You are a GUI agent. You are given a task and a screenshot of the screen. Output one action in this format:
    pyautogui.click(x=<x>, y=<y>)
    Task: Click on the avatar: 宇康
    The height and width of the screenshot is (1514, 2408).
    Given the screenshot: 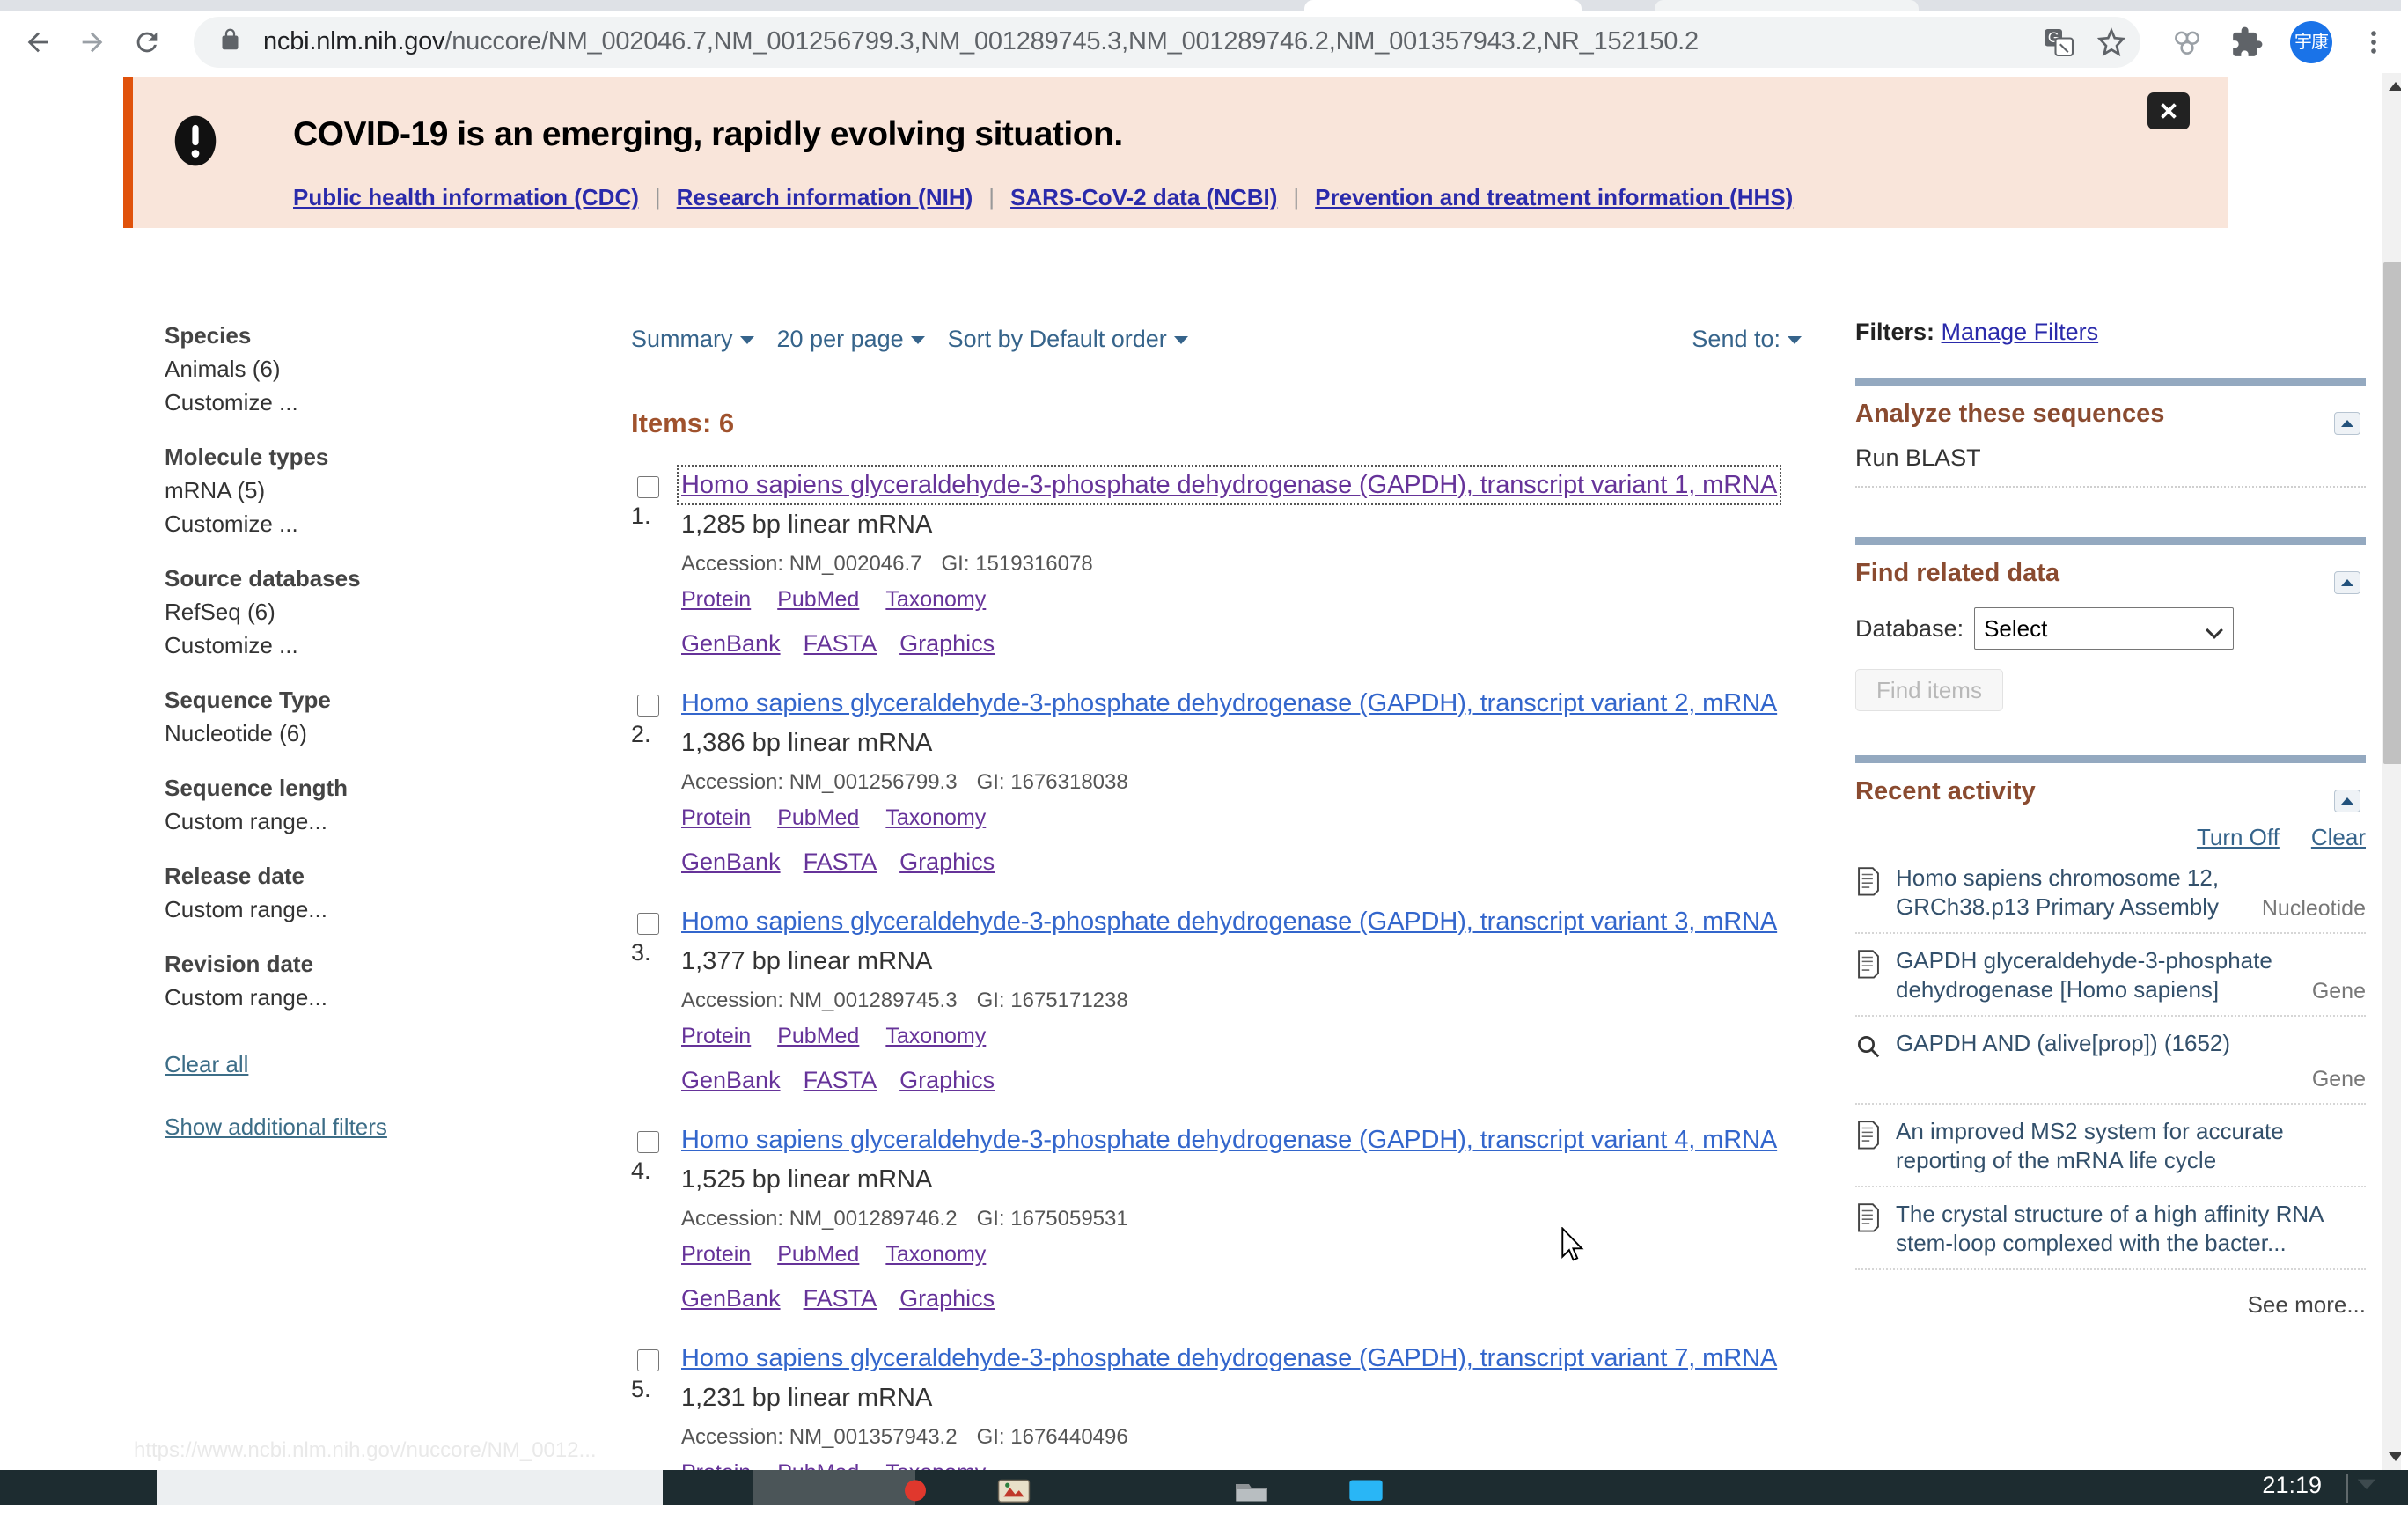 What is the action you would take?
    pyautogui.click(x=2311, y=42)
    